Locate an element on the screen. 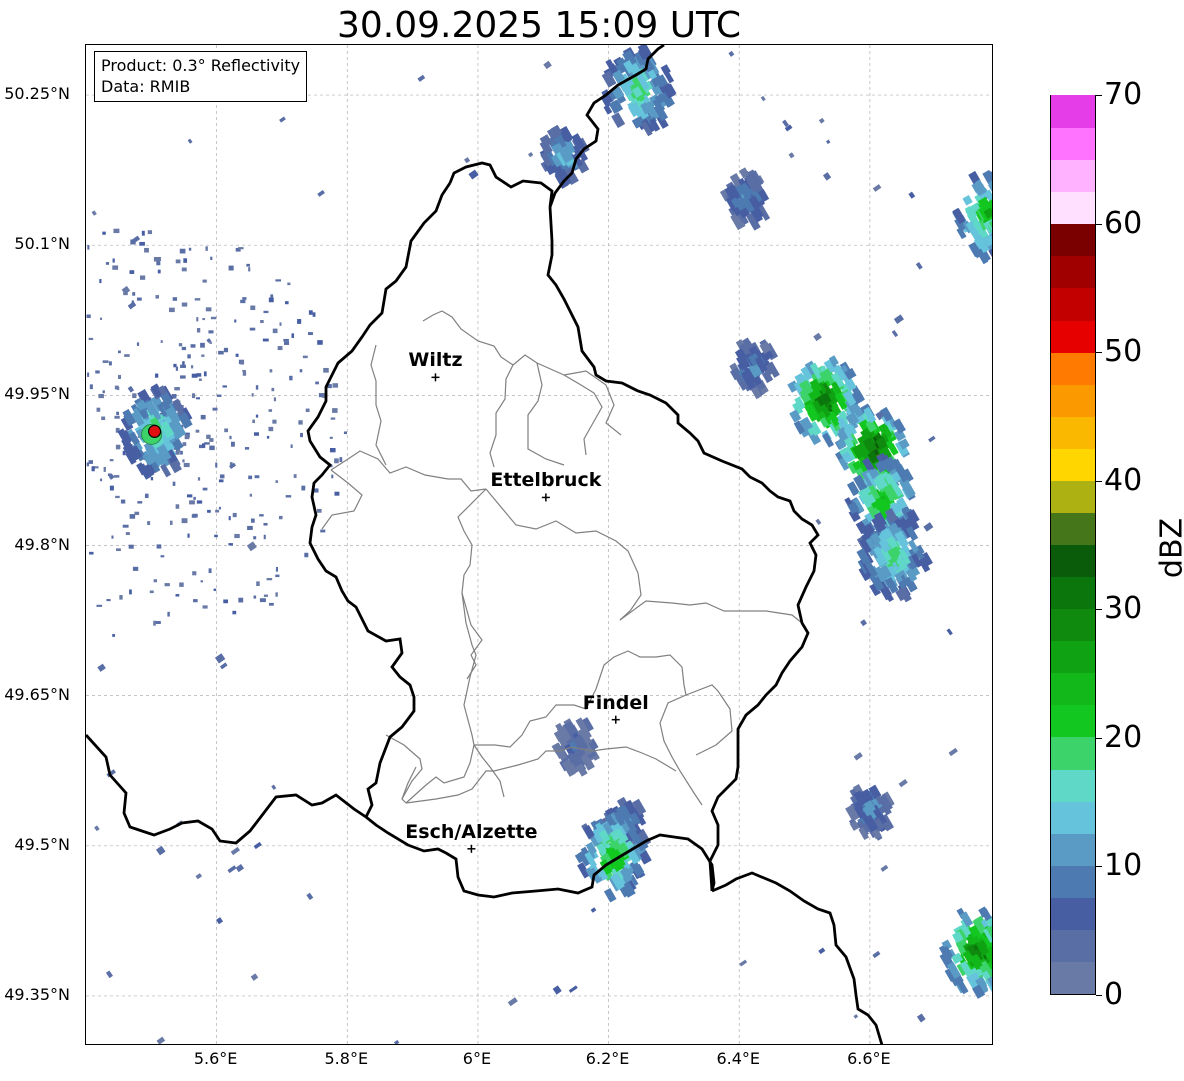 This screenshot has width=1184, height=1081. lat-tick-label: 49.95°N is located at coordinates (37, 394).